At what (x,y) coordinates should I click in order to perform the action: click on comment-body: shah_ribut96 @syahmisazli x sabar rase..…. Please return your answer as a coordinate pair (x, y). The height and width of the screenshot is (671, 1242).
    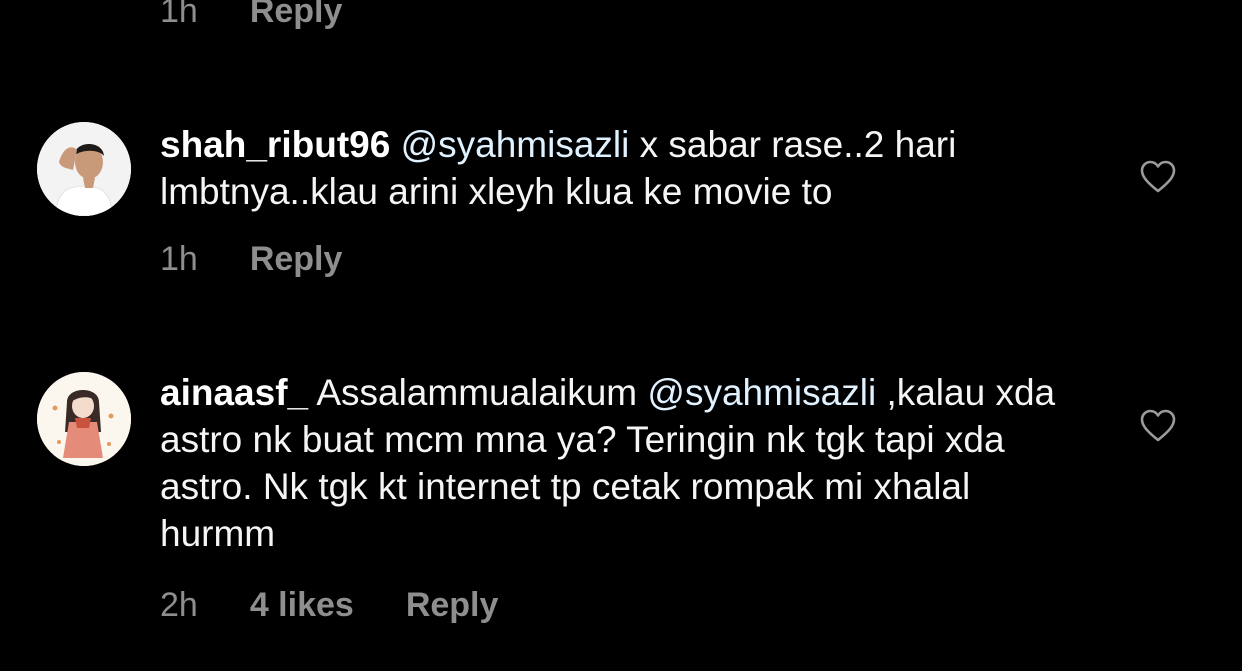
    Looking at the image, I should click on (610, 168).